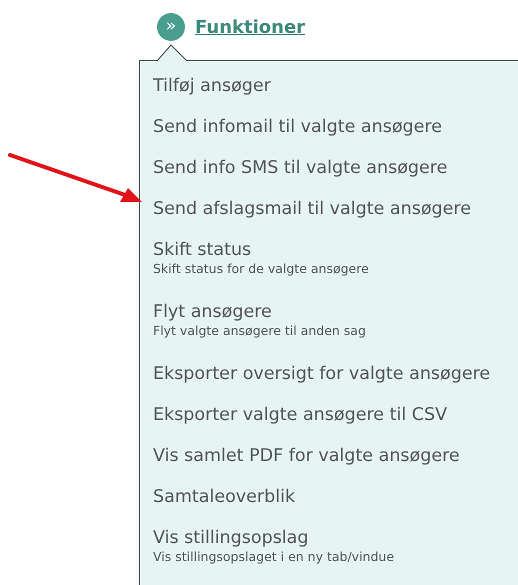 Image resolution: width=518 pixels, height=585 pixels. What do you see at coordinates (250, 27) in the screenshot?
I see `functions-link: Funktioner` at bounding box center [250, 27].